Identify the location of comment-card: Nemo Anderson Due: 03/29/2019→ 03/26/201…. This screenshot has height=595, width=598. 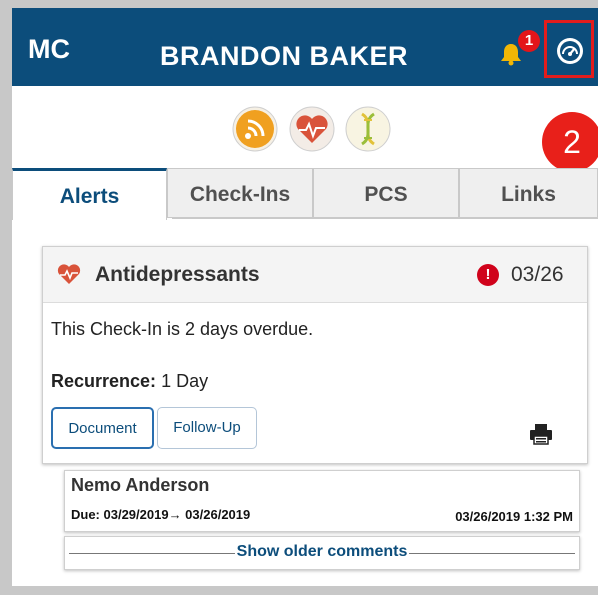
(322, 501).